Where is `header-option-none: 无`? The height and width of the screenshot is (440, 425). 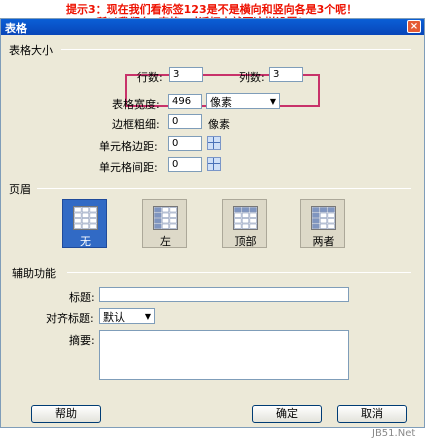
header-option-none: 无 is located at coordinates (84, 223).